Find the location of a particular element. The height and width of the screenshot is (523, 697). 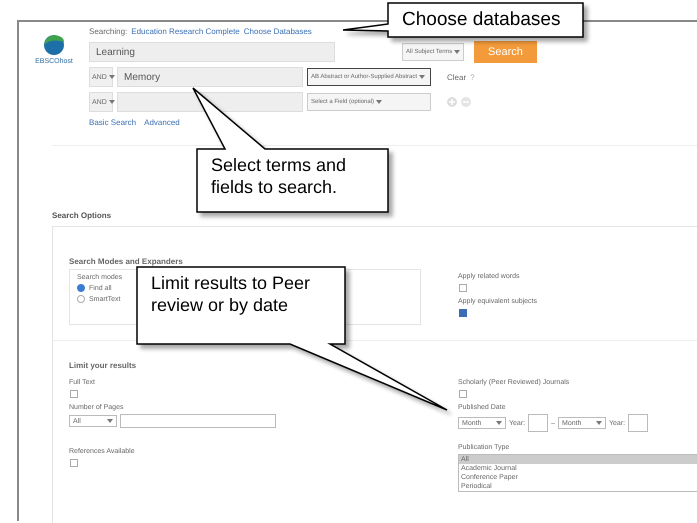

callout-text: Select terms and fields to search. is located at coordinates (279, 176).